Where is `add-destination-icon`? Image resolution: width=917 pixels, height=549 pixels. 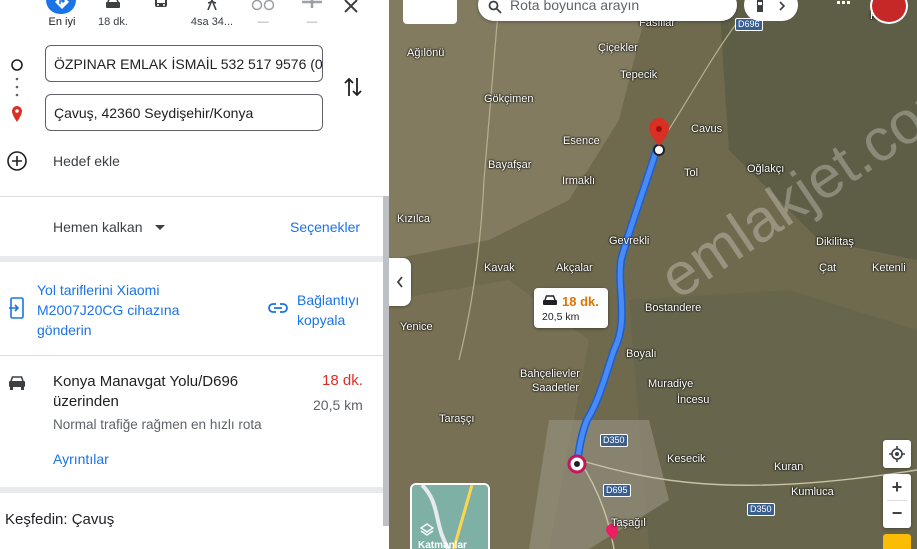 add-destination-icon is located at coordinates (17, 161).